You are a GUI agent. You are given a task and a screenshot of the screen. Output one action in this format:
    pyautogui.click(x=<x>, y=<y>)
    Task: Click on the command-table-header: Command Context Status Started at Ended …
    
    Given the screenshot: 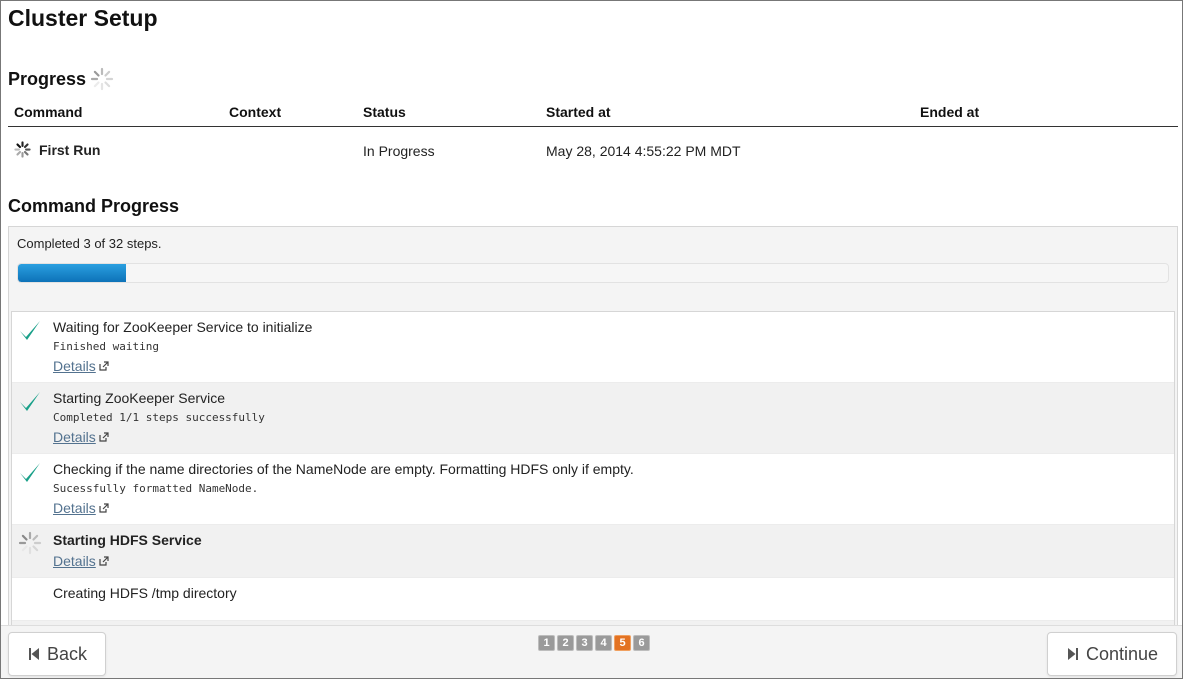 What is the action you would take?
    pyautogui.click(x=593, y=114)
    